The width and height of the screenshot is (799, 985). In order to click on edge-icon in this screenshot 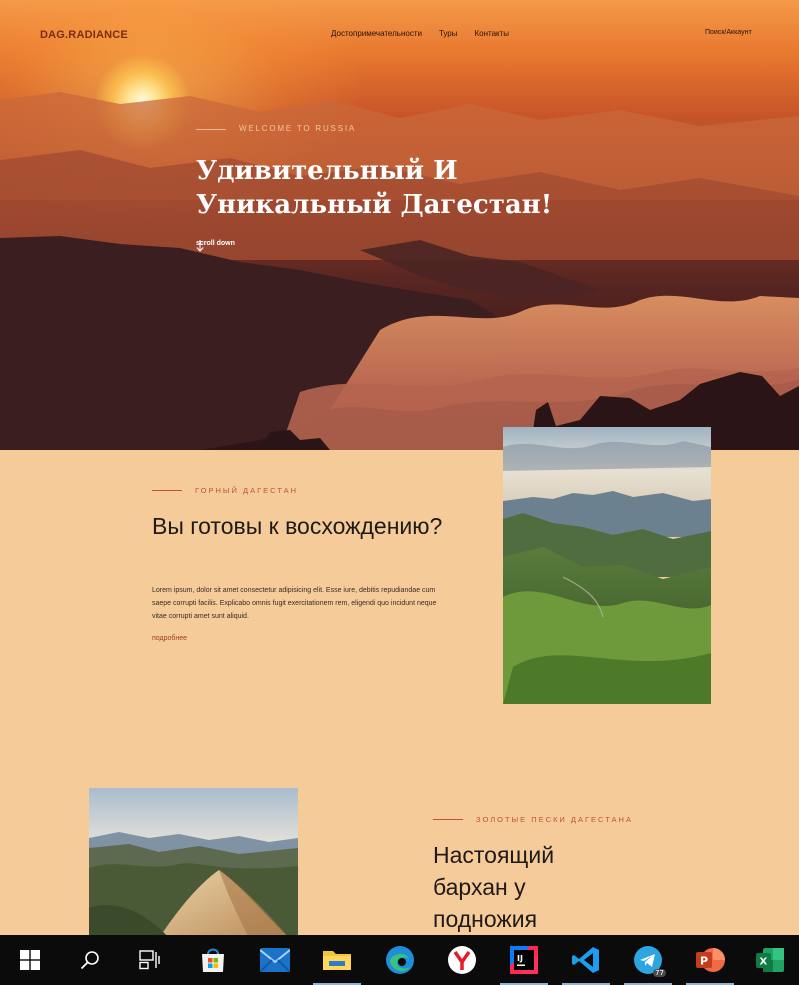, I will do `click(400, 960)`.